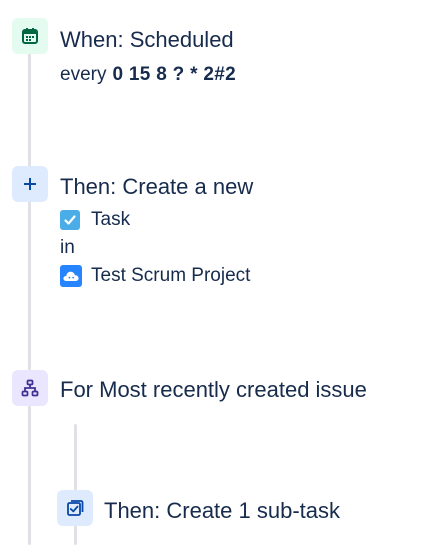 The width and height of the screenshot is (428, 545). Describe the element at coordinates (222, 511) in the screenshot. I see `subtask-action-title: Then: Create 1 sub-task` at that location.